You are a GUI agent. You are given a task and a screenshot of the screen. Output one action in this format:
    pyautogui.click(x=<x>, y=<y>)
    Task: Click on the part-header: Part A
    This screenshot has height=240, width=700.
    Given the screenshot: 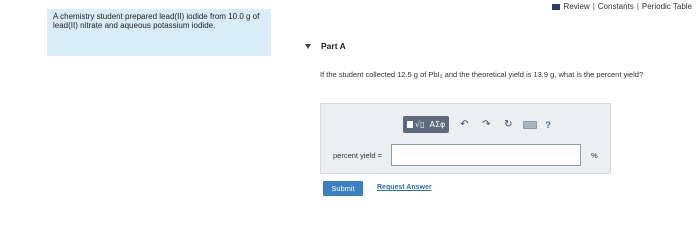 What is the action you would take?
    pyautogui.click(x=325, y=46)
    